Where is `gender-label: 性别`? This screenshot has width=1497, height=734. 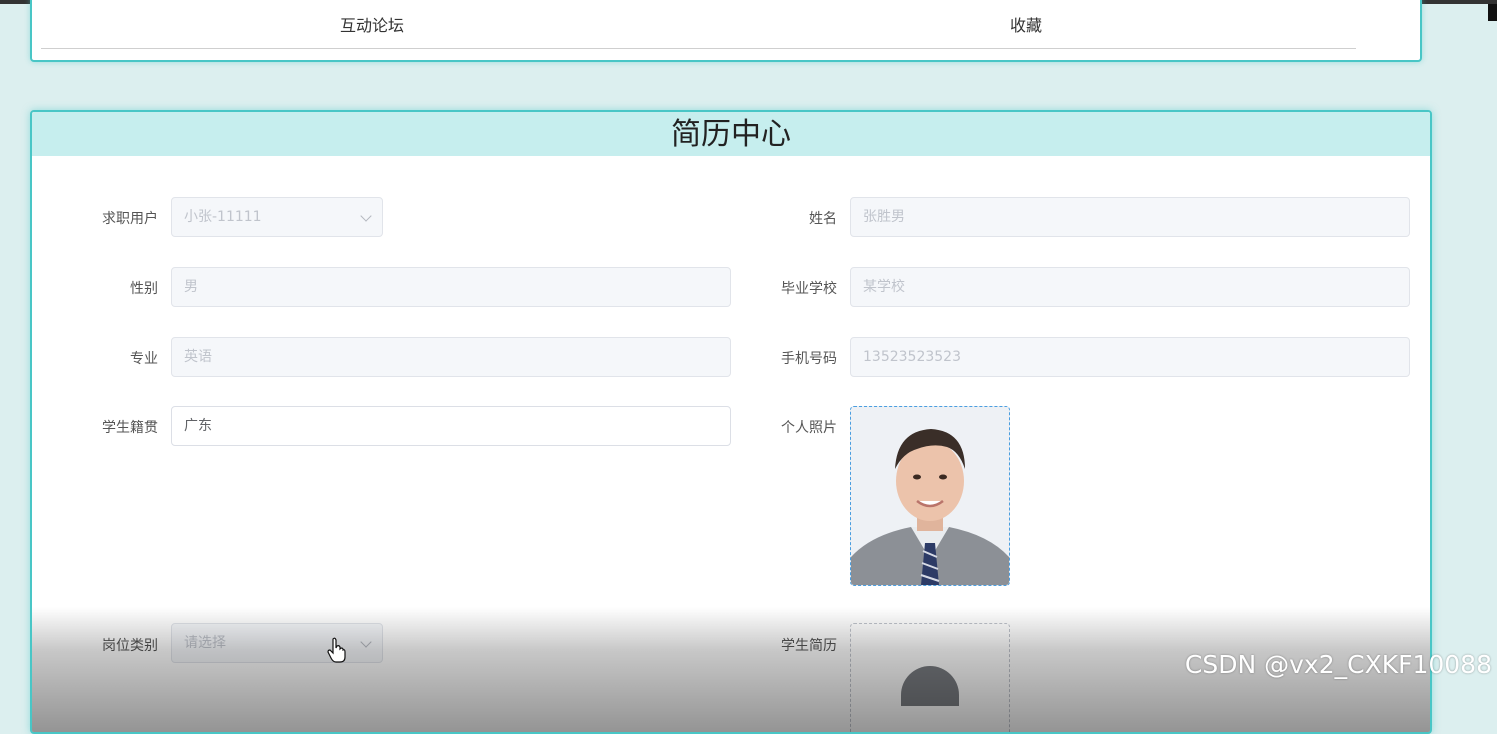 gender-label: 性别 is located at coordinates (144, 289).